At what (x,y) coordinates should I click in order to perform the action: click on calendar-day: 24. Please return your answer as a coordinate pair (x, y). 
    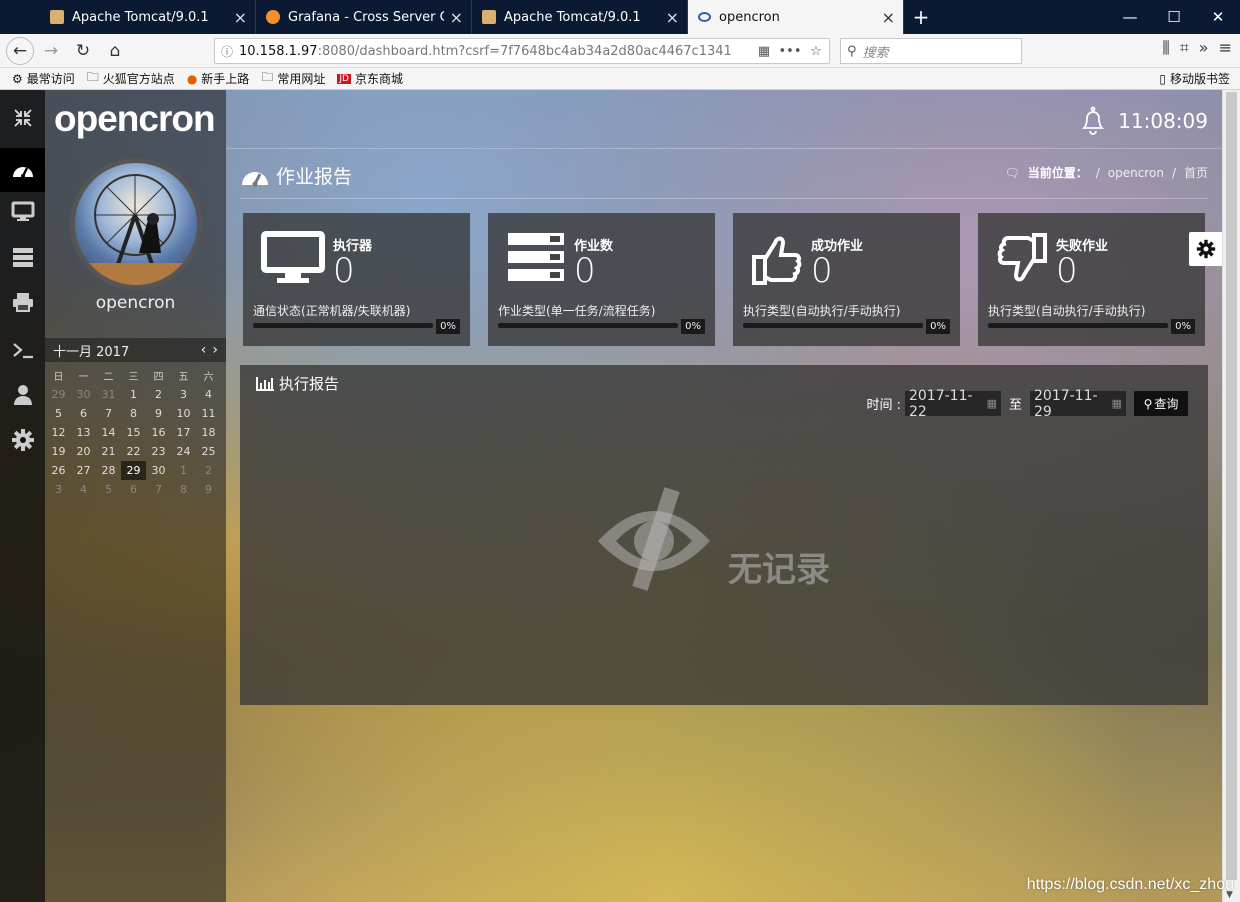
    Looking at the image, I should click on (183, 451).